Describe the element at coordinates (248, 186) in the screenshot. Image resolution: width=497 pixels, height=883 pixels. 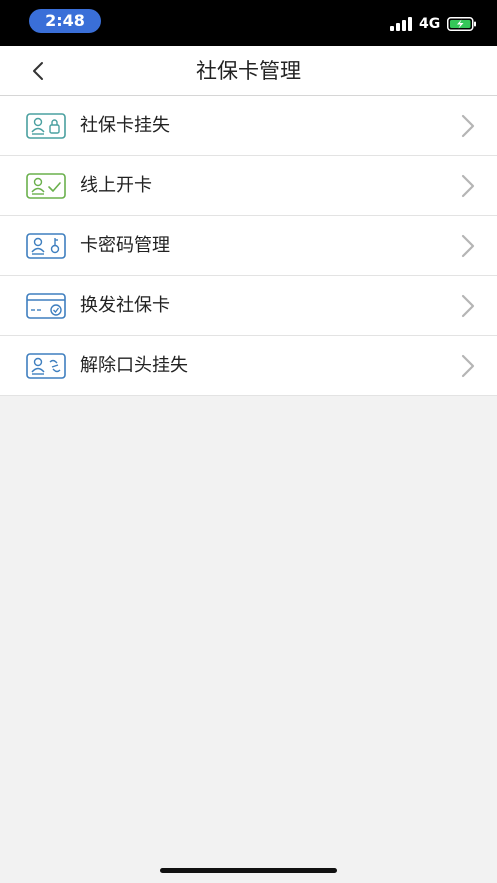
I see `menu-item-open-online: 线上开卡` at that location.